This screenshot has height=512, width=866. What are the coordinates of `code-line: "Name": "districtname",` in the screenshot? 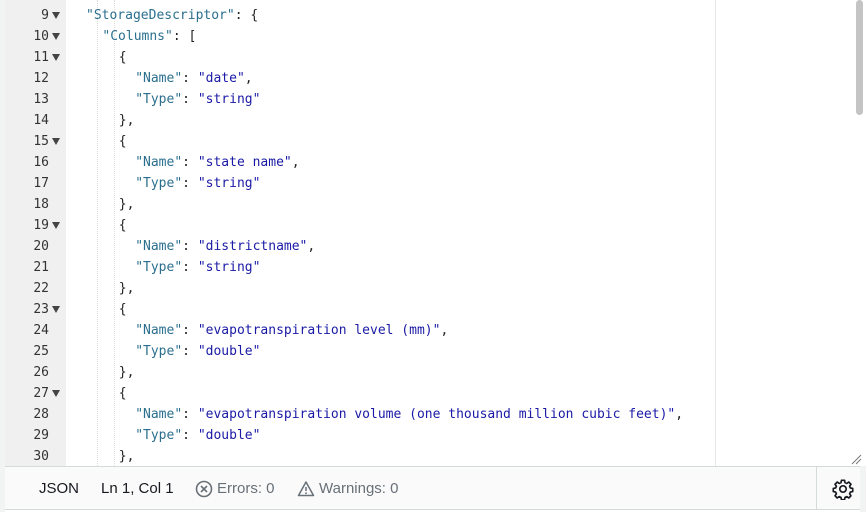 It's located at (225, 246).